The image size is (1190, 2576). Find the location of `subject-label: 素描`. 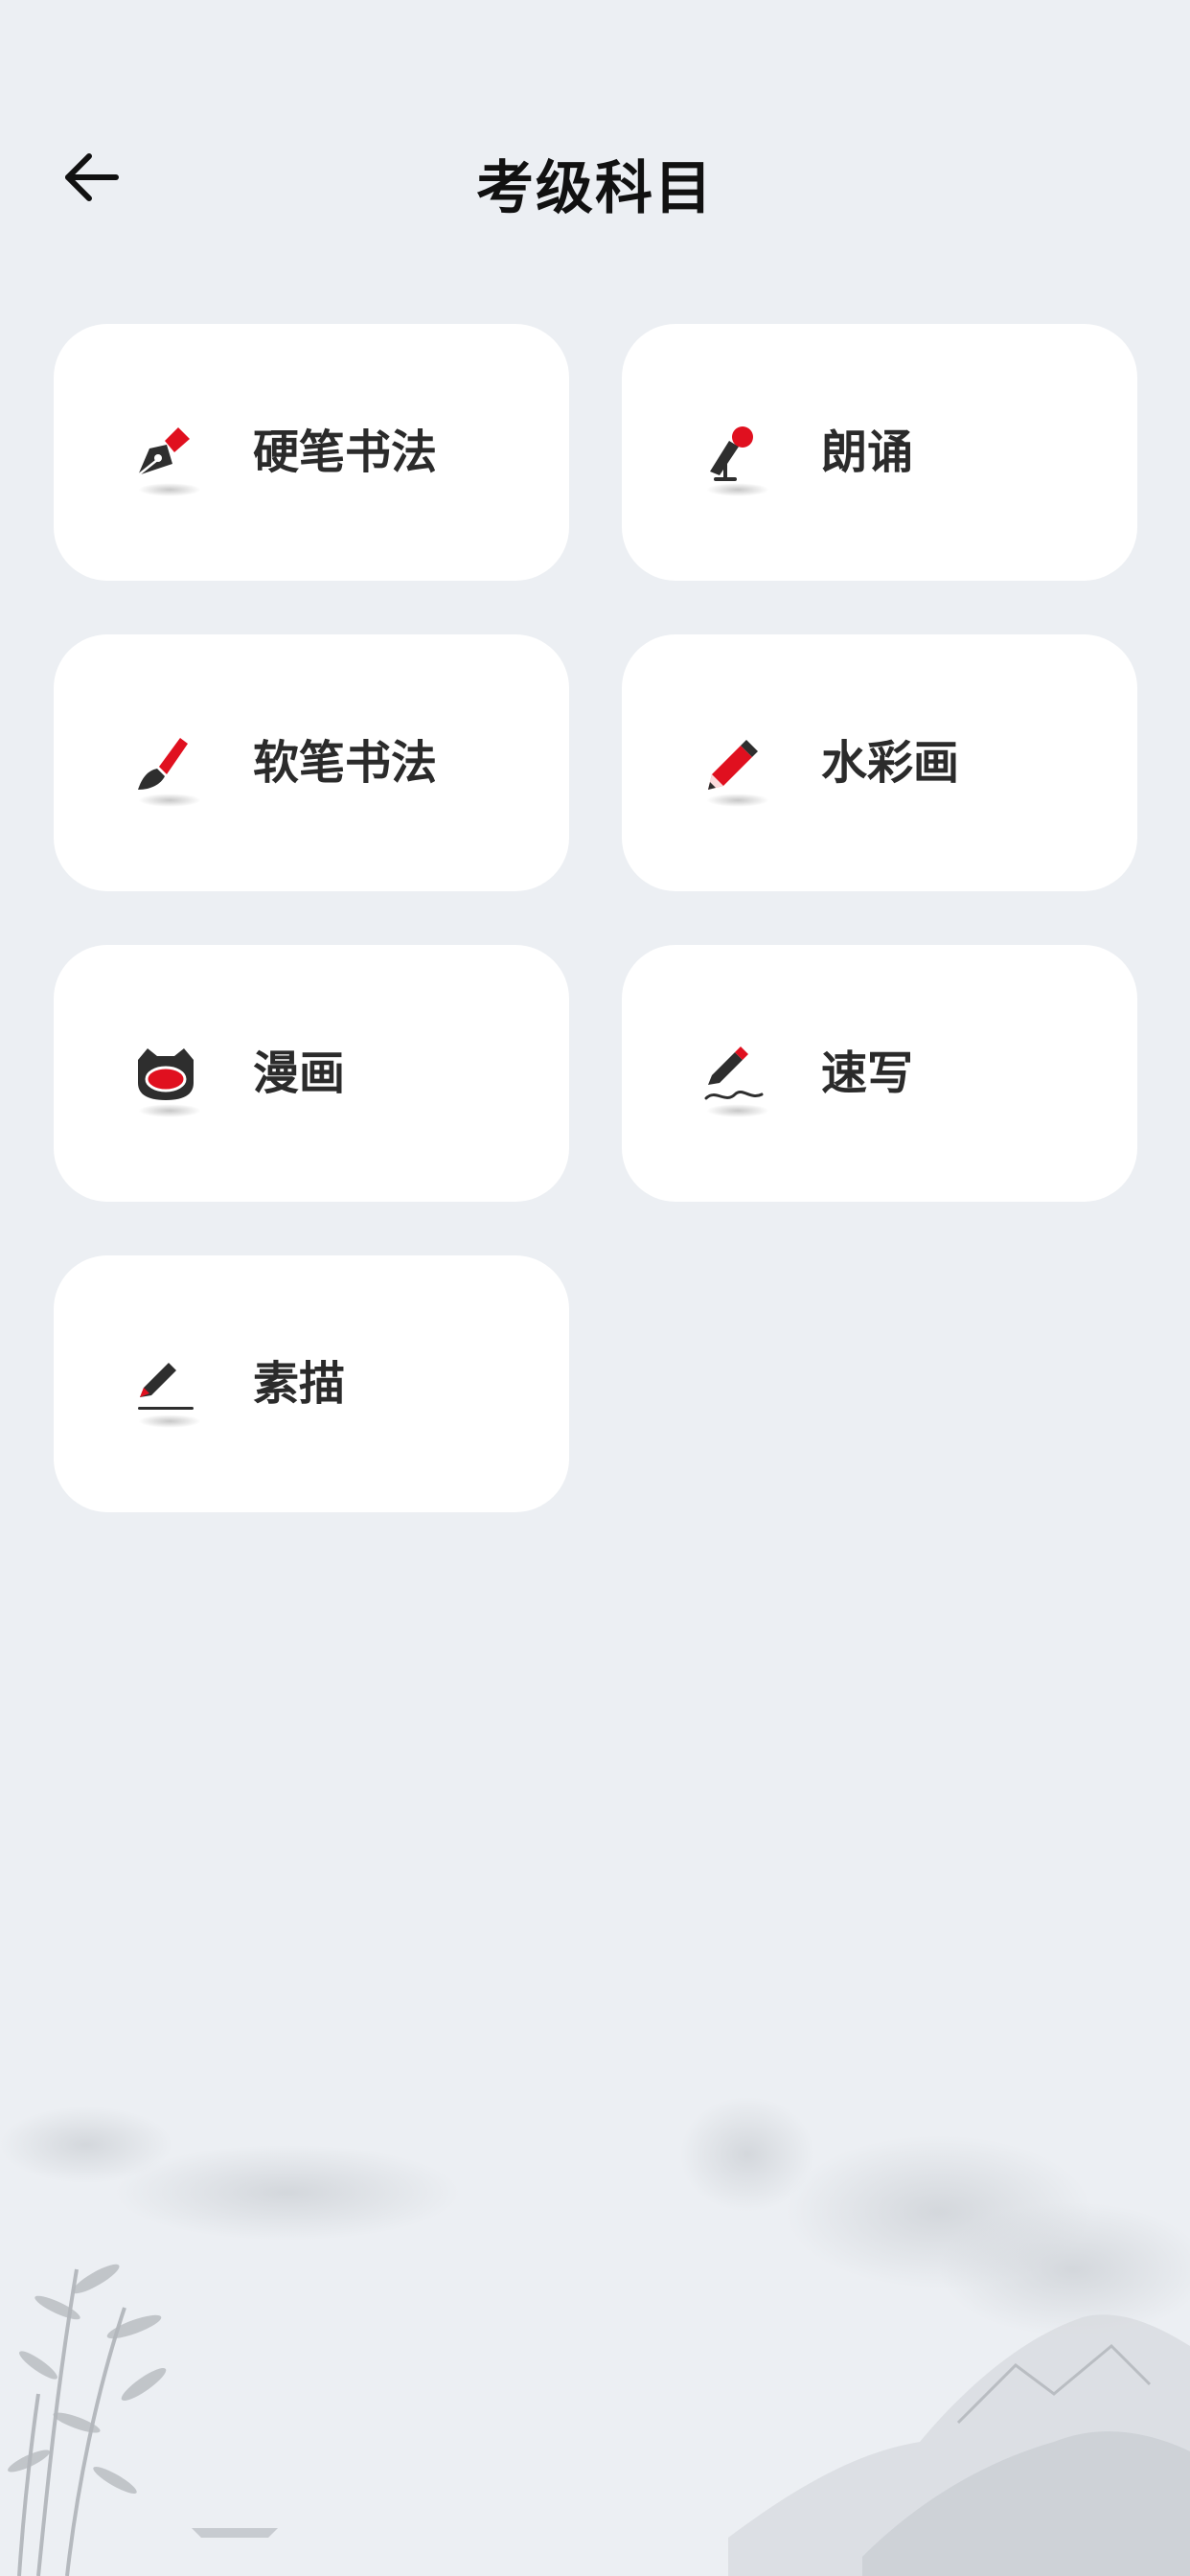

subject-label: 素描 is located at coordinates (300, 1384).